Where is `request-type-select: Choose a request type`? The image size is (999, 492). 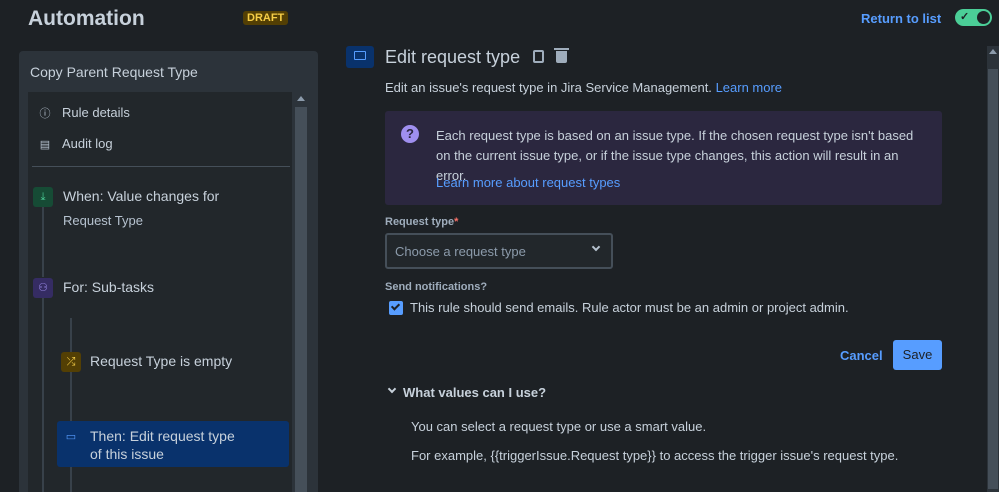 request-type-select: Choose a request type is located at coordinates (499, 251).